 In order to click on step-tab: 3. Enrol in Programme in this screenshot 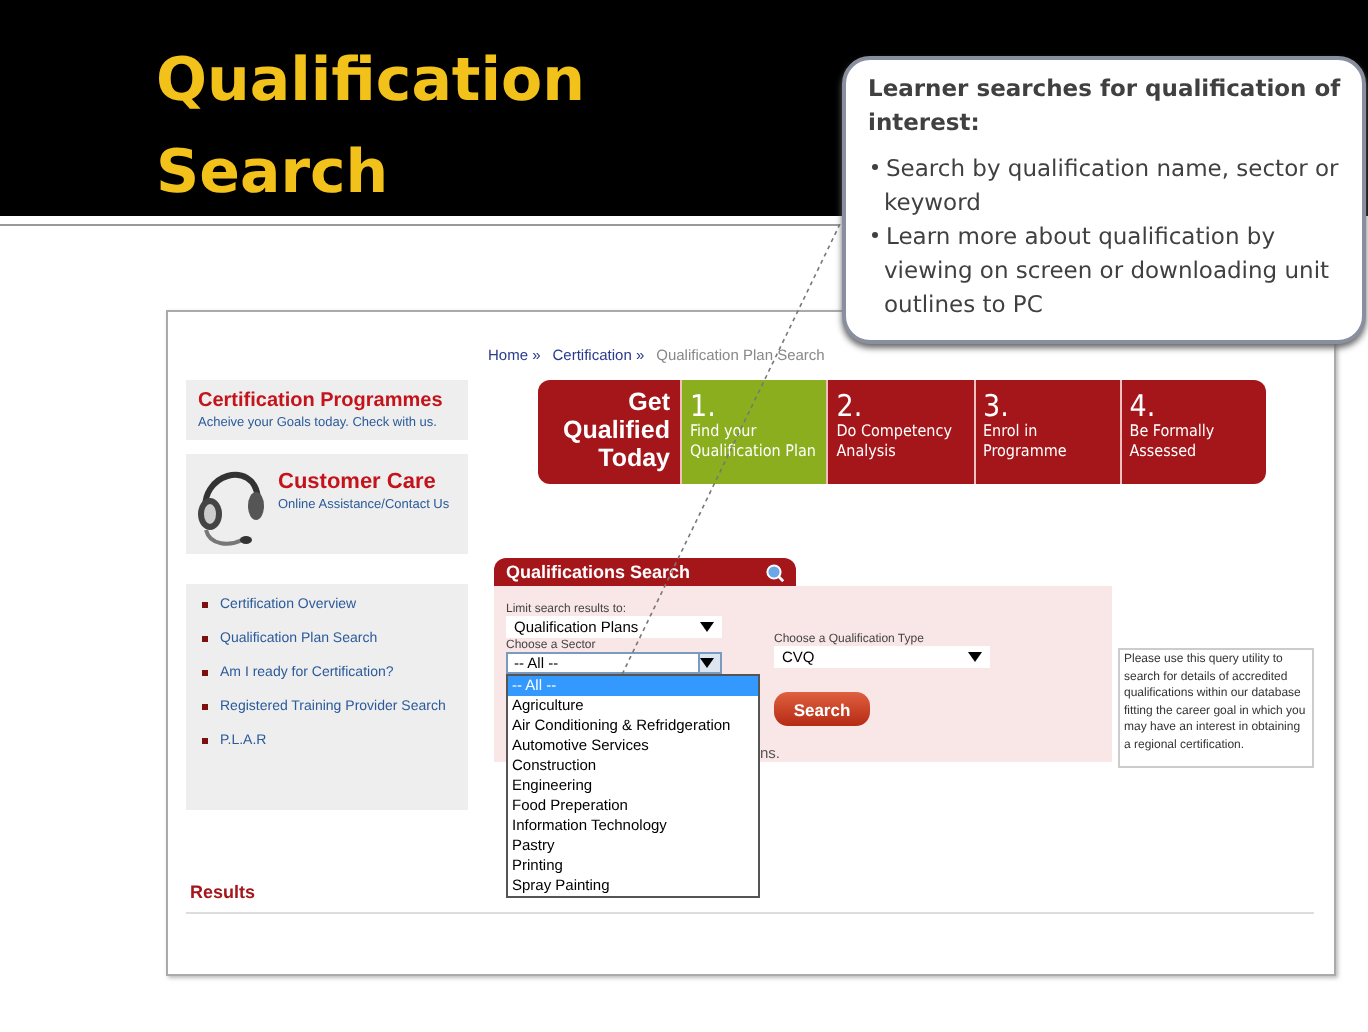, I will do `click(1048, 432)`.